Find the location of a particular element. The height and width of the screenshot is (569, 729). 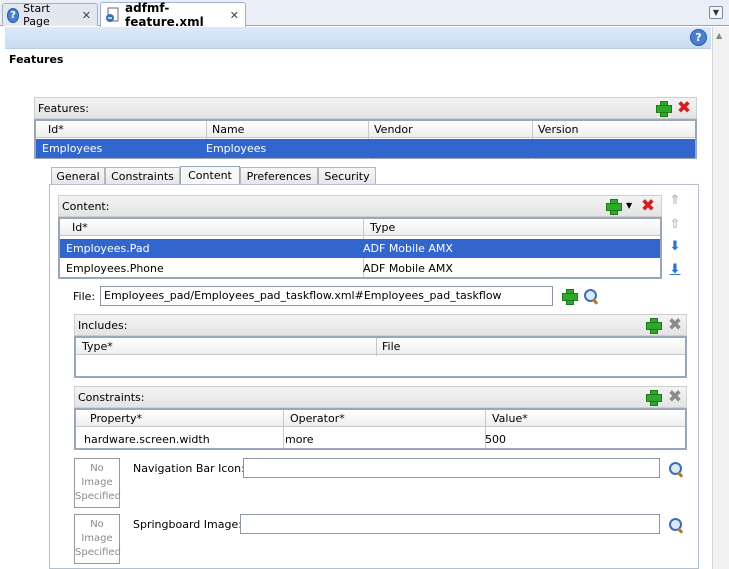

tab-content: Content is located at coordinates (210, 175).